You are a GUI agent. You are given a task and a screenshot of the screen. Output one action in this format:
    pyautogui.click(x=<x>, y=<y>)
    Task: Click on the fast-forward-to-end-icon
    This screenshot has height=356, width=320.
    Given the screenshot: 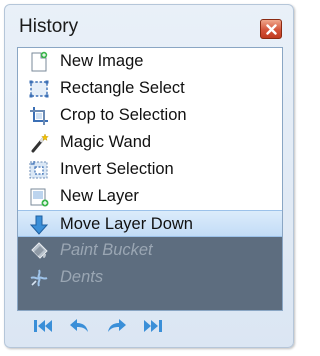 What is the action you would take?
    pyautogui.click(x=153, y=326)
    